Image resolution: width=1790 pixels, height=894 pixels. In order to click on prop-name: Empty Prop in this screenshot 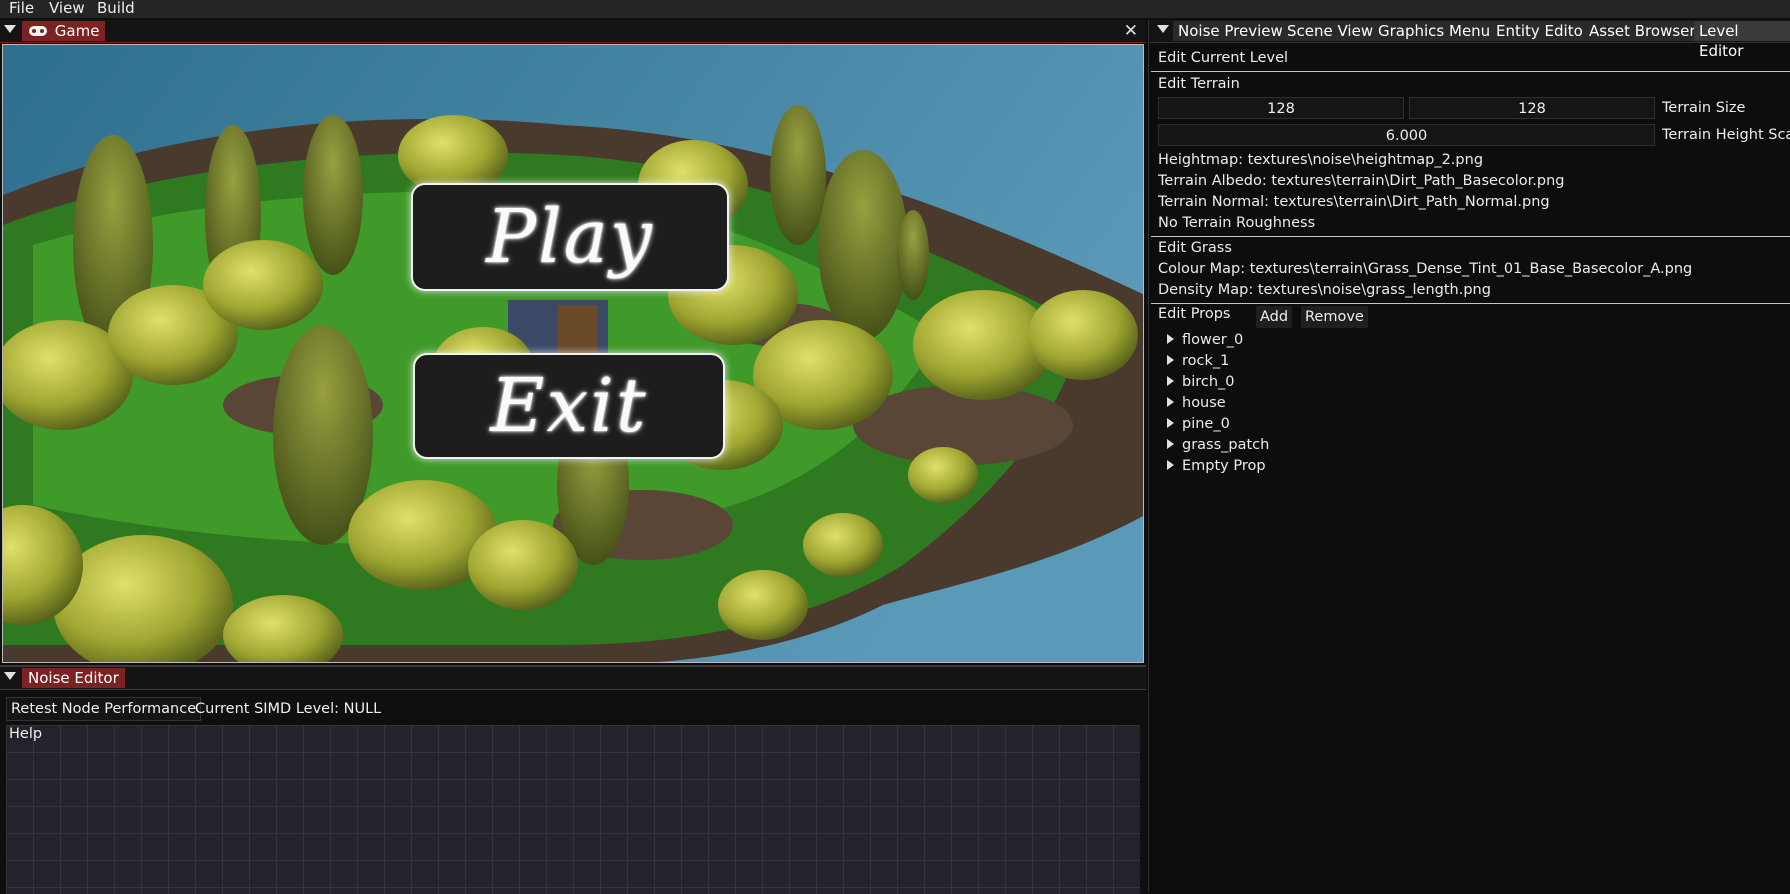, I will do `click(1224, 466)`.